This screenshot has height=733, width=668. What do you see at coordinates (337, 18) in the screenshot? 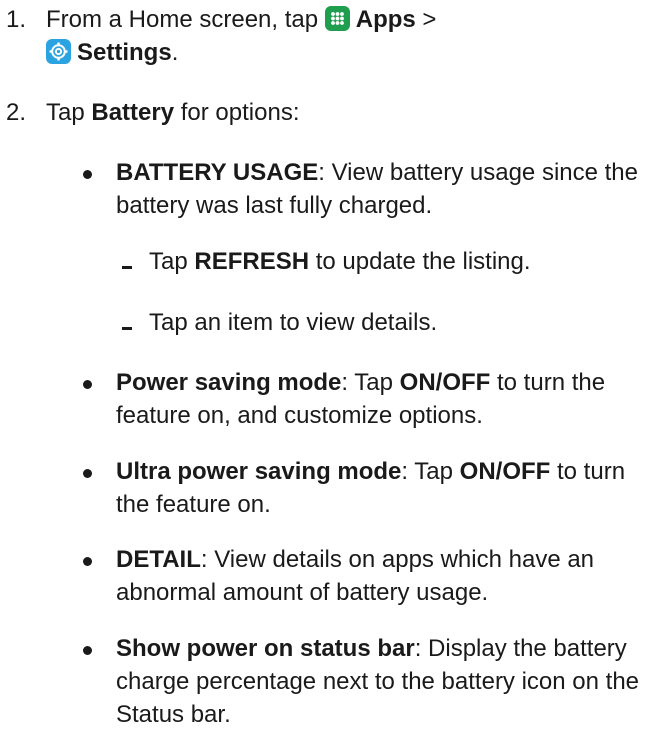
I see `apps-grid-icon` at bounding box center [337, 18].